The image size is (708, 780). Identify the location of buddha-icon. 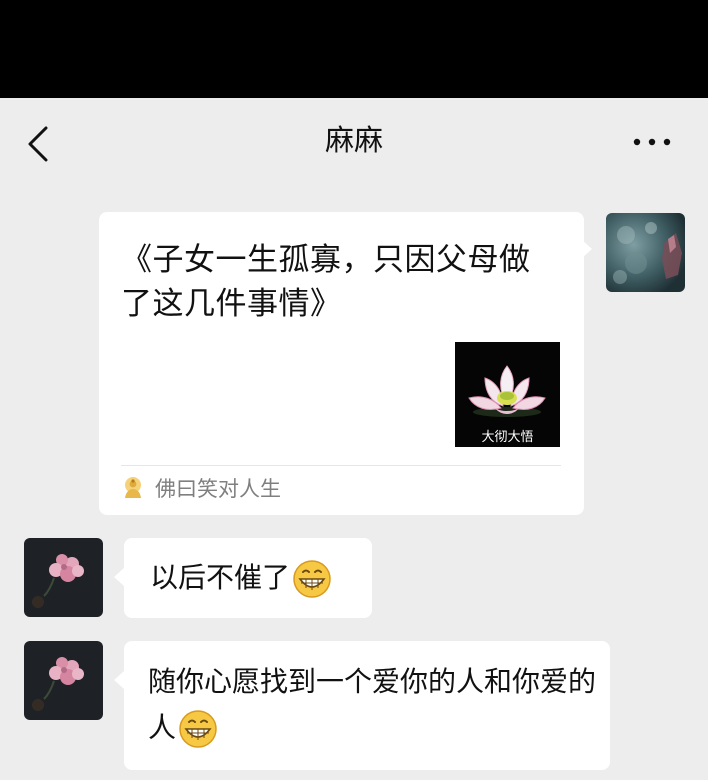
(133, 487).